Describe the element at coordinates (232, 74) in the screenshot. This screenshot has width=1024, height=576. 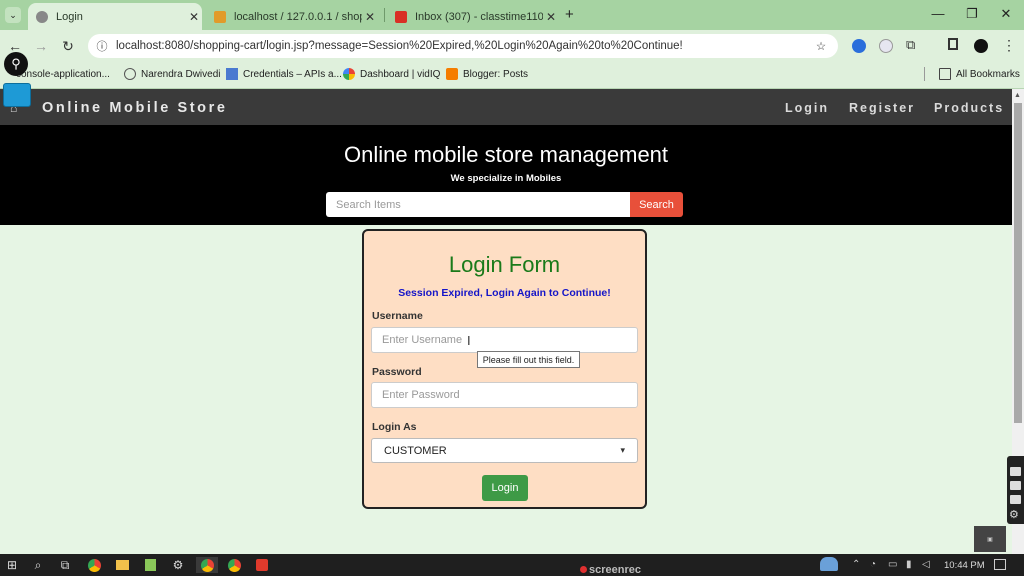
I see `api-icon` at that location.